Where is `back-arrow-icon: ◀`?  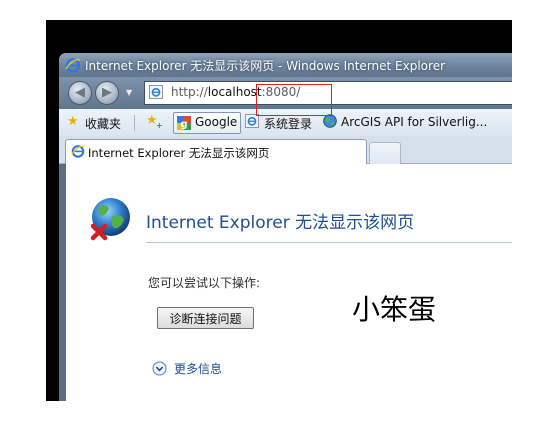
back-arrow-icon: ◀ is located at coordinates (80, 92).